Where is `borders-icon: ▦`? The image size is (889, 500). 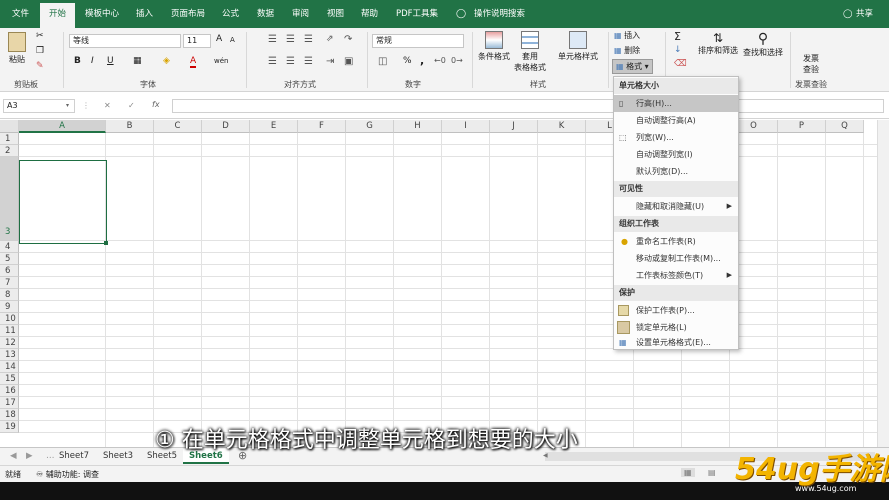 borders-icon: ▦ is located at coordinates (137, 61).